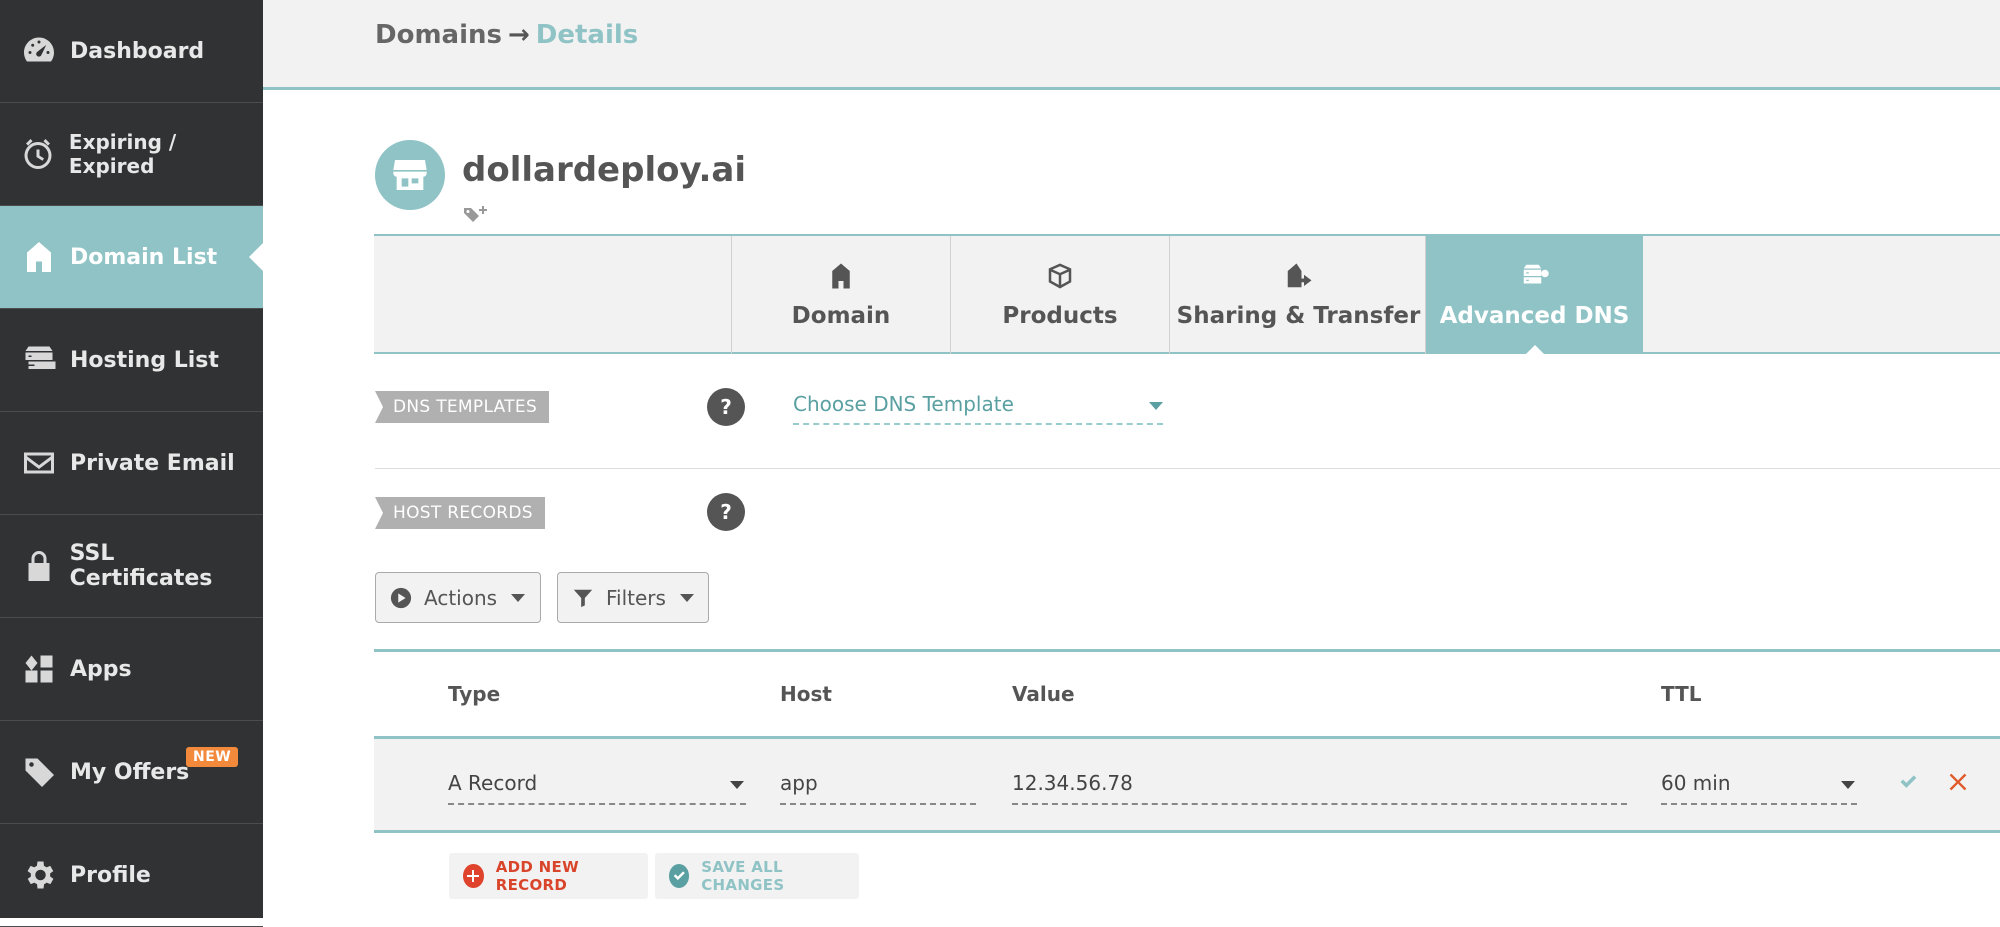 The height and width of the screenshot is (927, 2000). Describe the element at coordinates (38, 154) in the screenshot. I see `clock-icon` at that location.